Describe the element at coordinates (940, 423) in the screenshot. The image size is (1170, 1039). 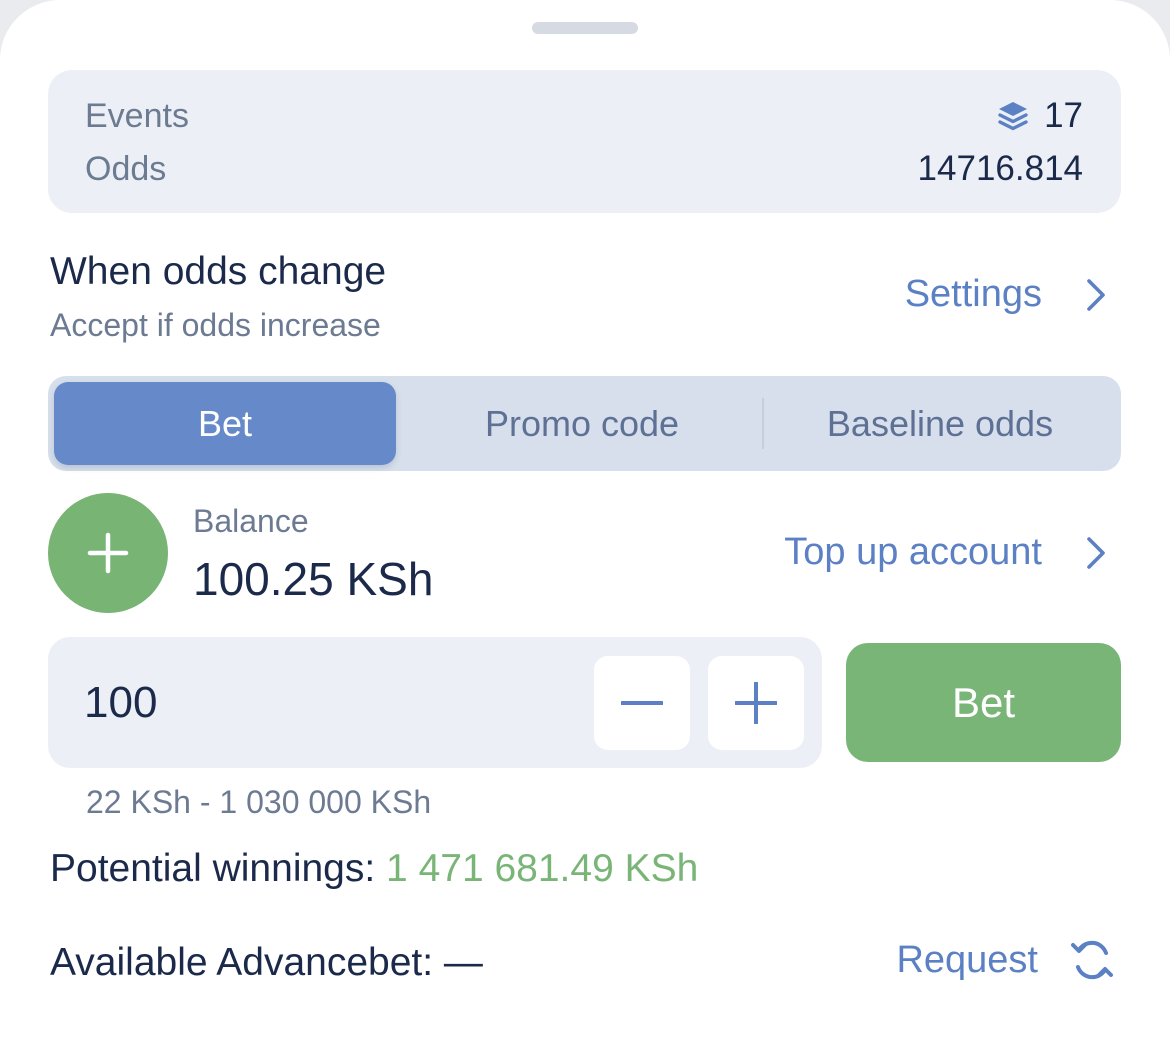
I see `tab-baseline-odds: Baseline odds` at that location.